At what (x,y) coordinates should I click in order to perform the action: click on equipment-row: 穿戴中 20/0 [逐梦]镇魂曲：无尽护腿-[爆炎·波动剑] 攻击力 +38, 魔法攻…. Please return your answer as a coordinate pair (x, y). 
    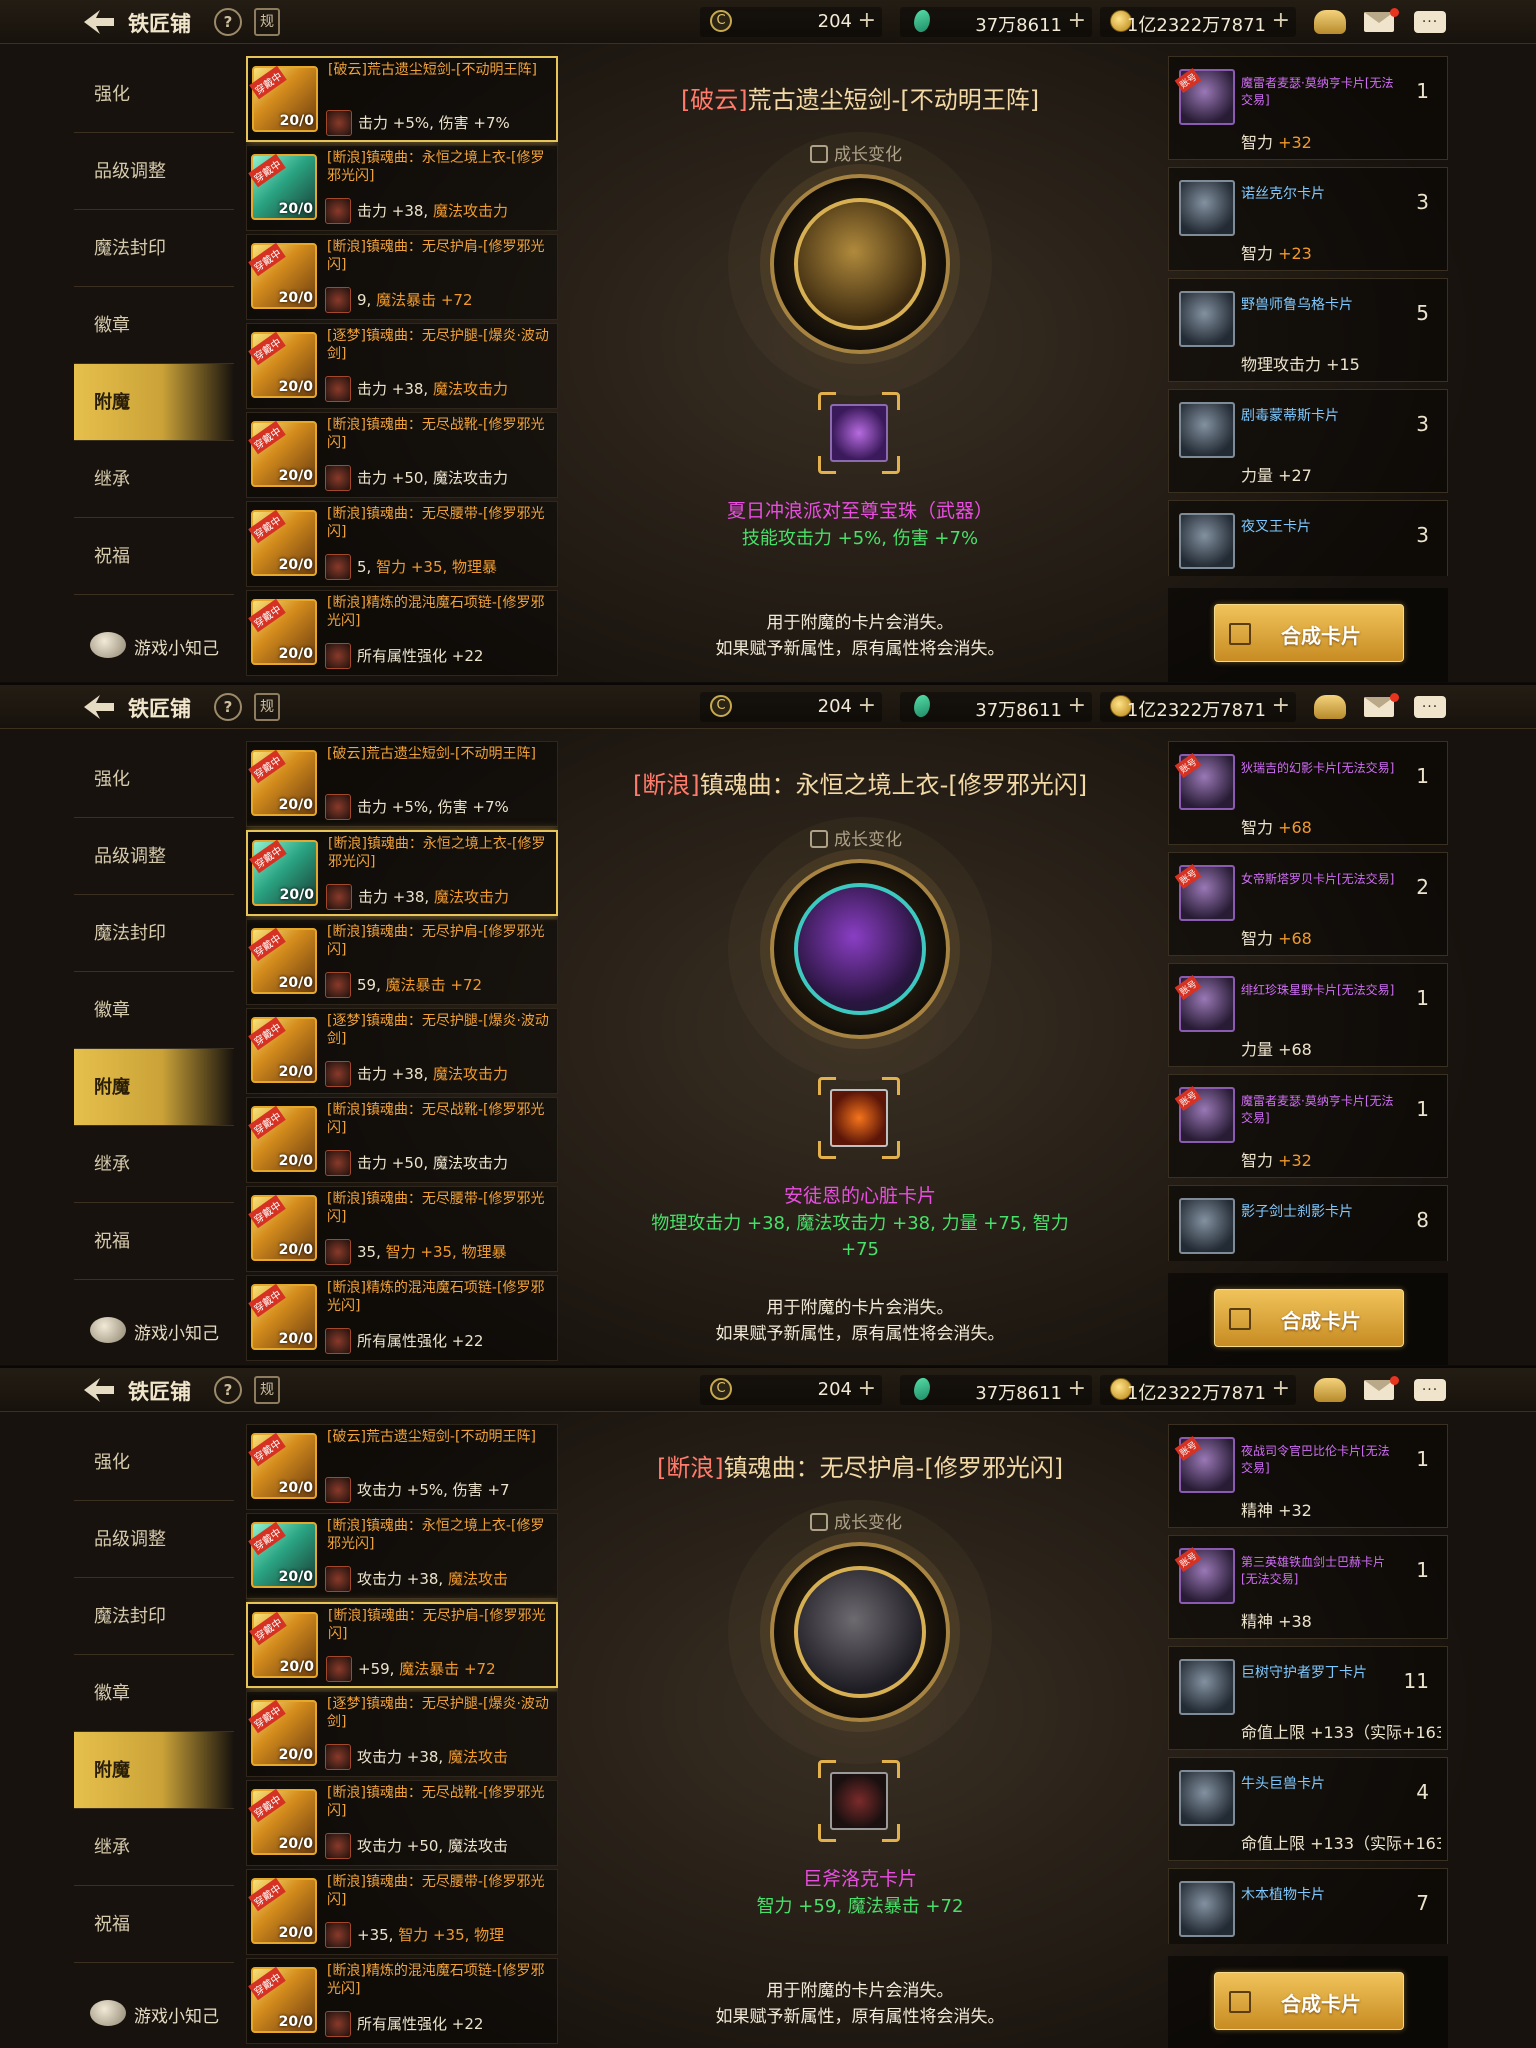
    Looking at the image, I should click on (402, 1734).